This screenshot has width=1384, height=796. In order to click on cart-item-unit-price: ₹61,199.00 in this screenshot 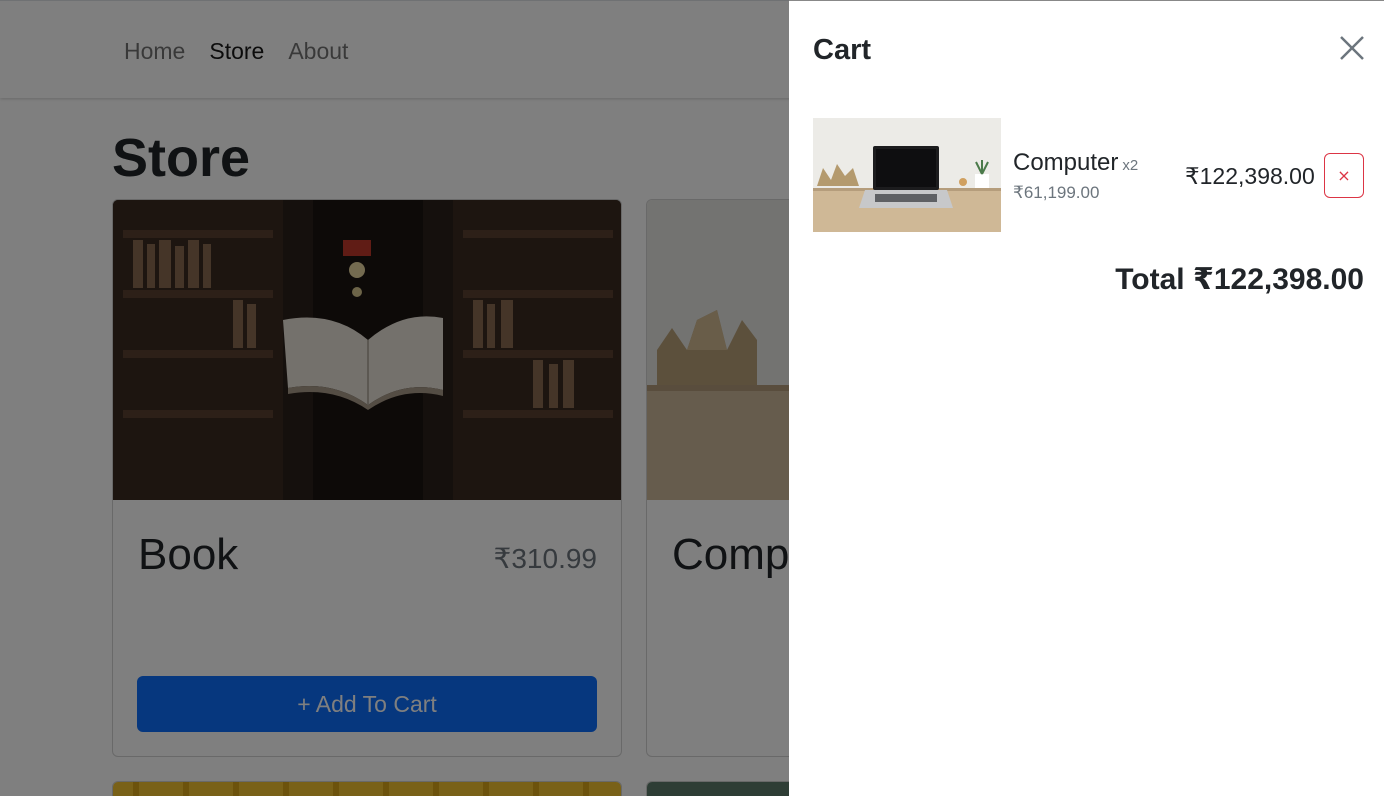, I will do `click(1056, 192)`.